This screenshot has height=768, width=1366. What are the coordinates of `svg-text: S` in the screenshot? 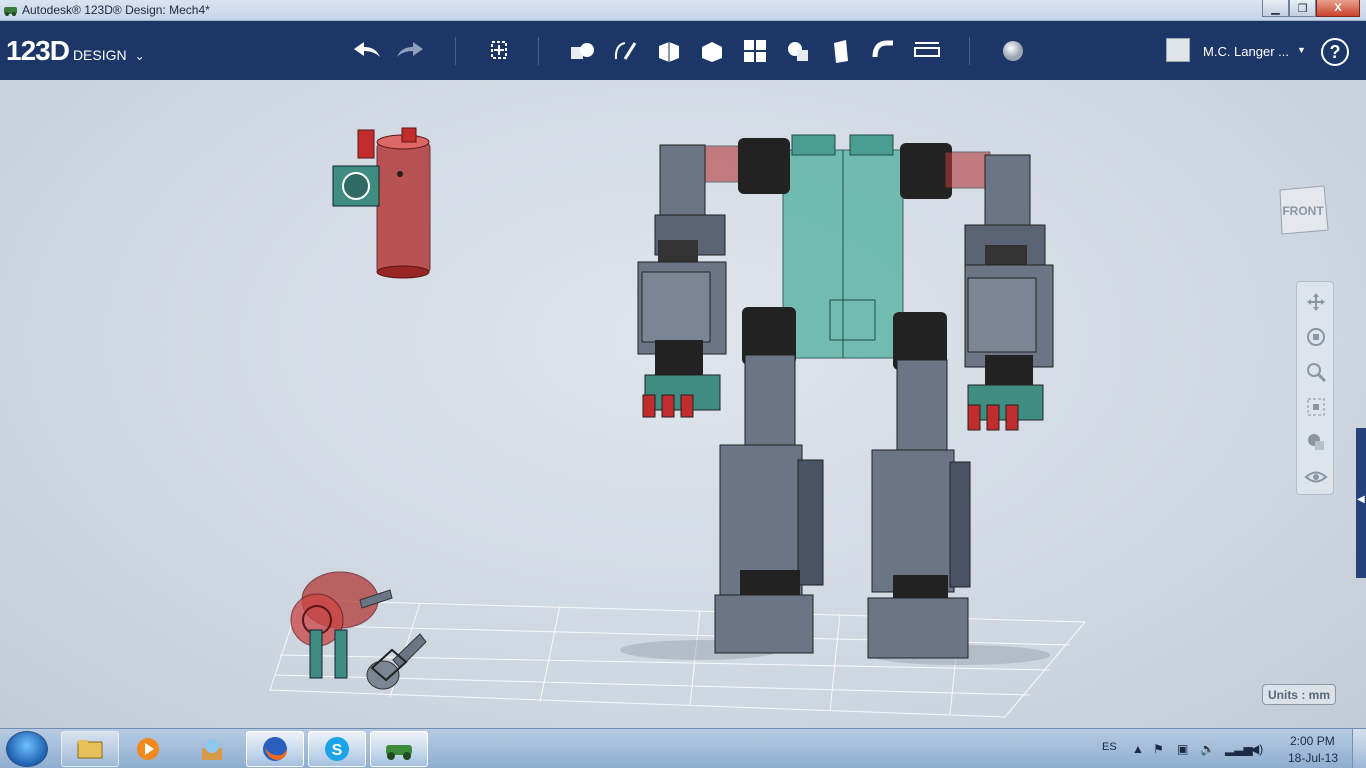 It's located at (337, 750).